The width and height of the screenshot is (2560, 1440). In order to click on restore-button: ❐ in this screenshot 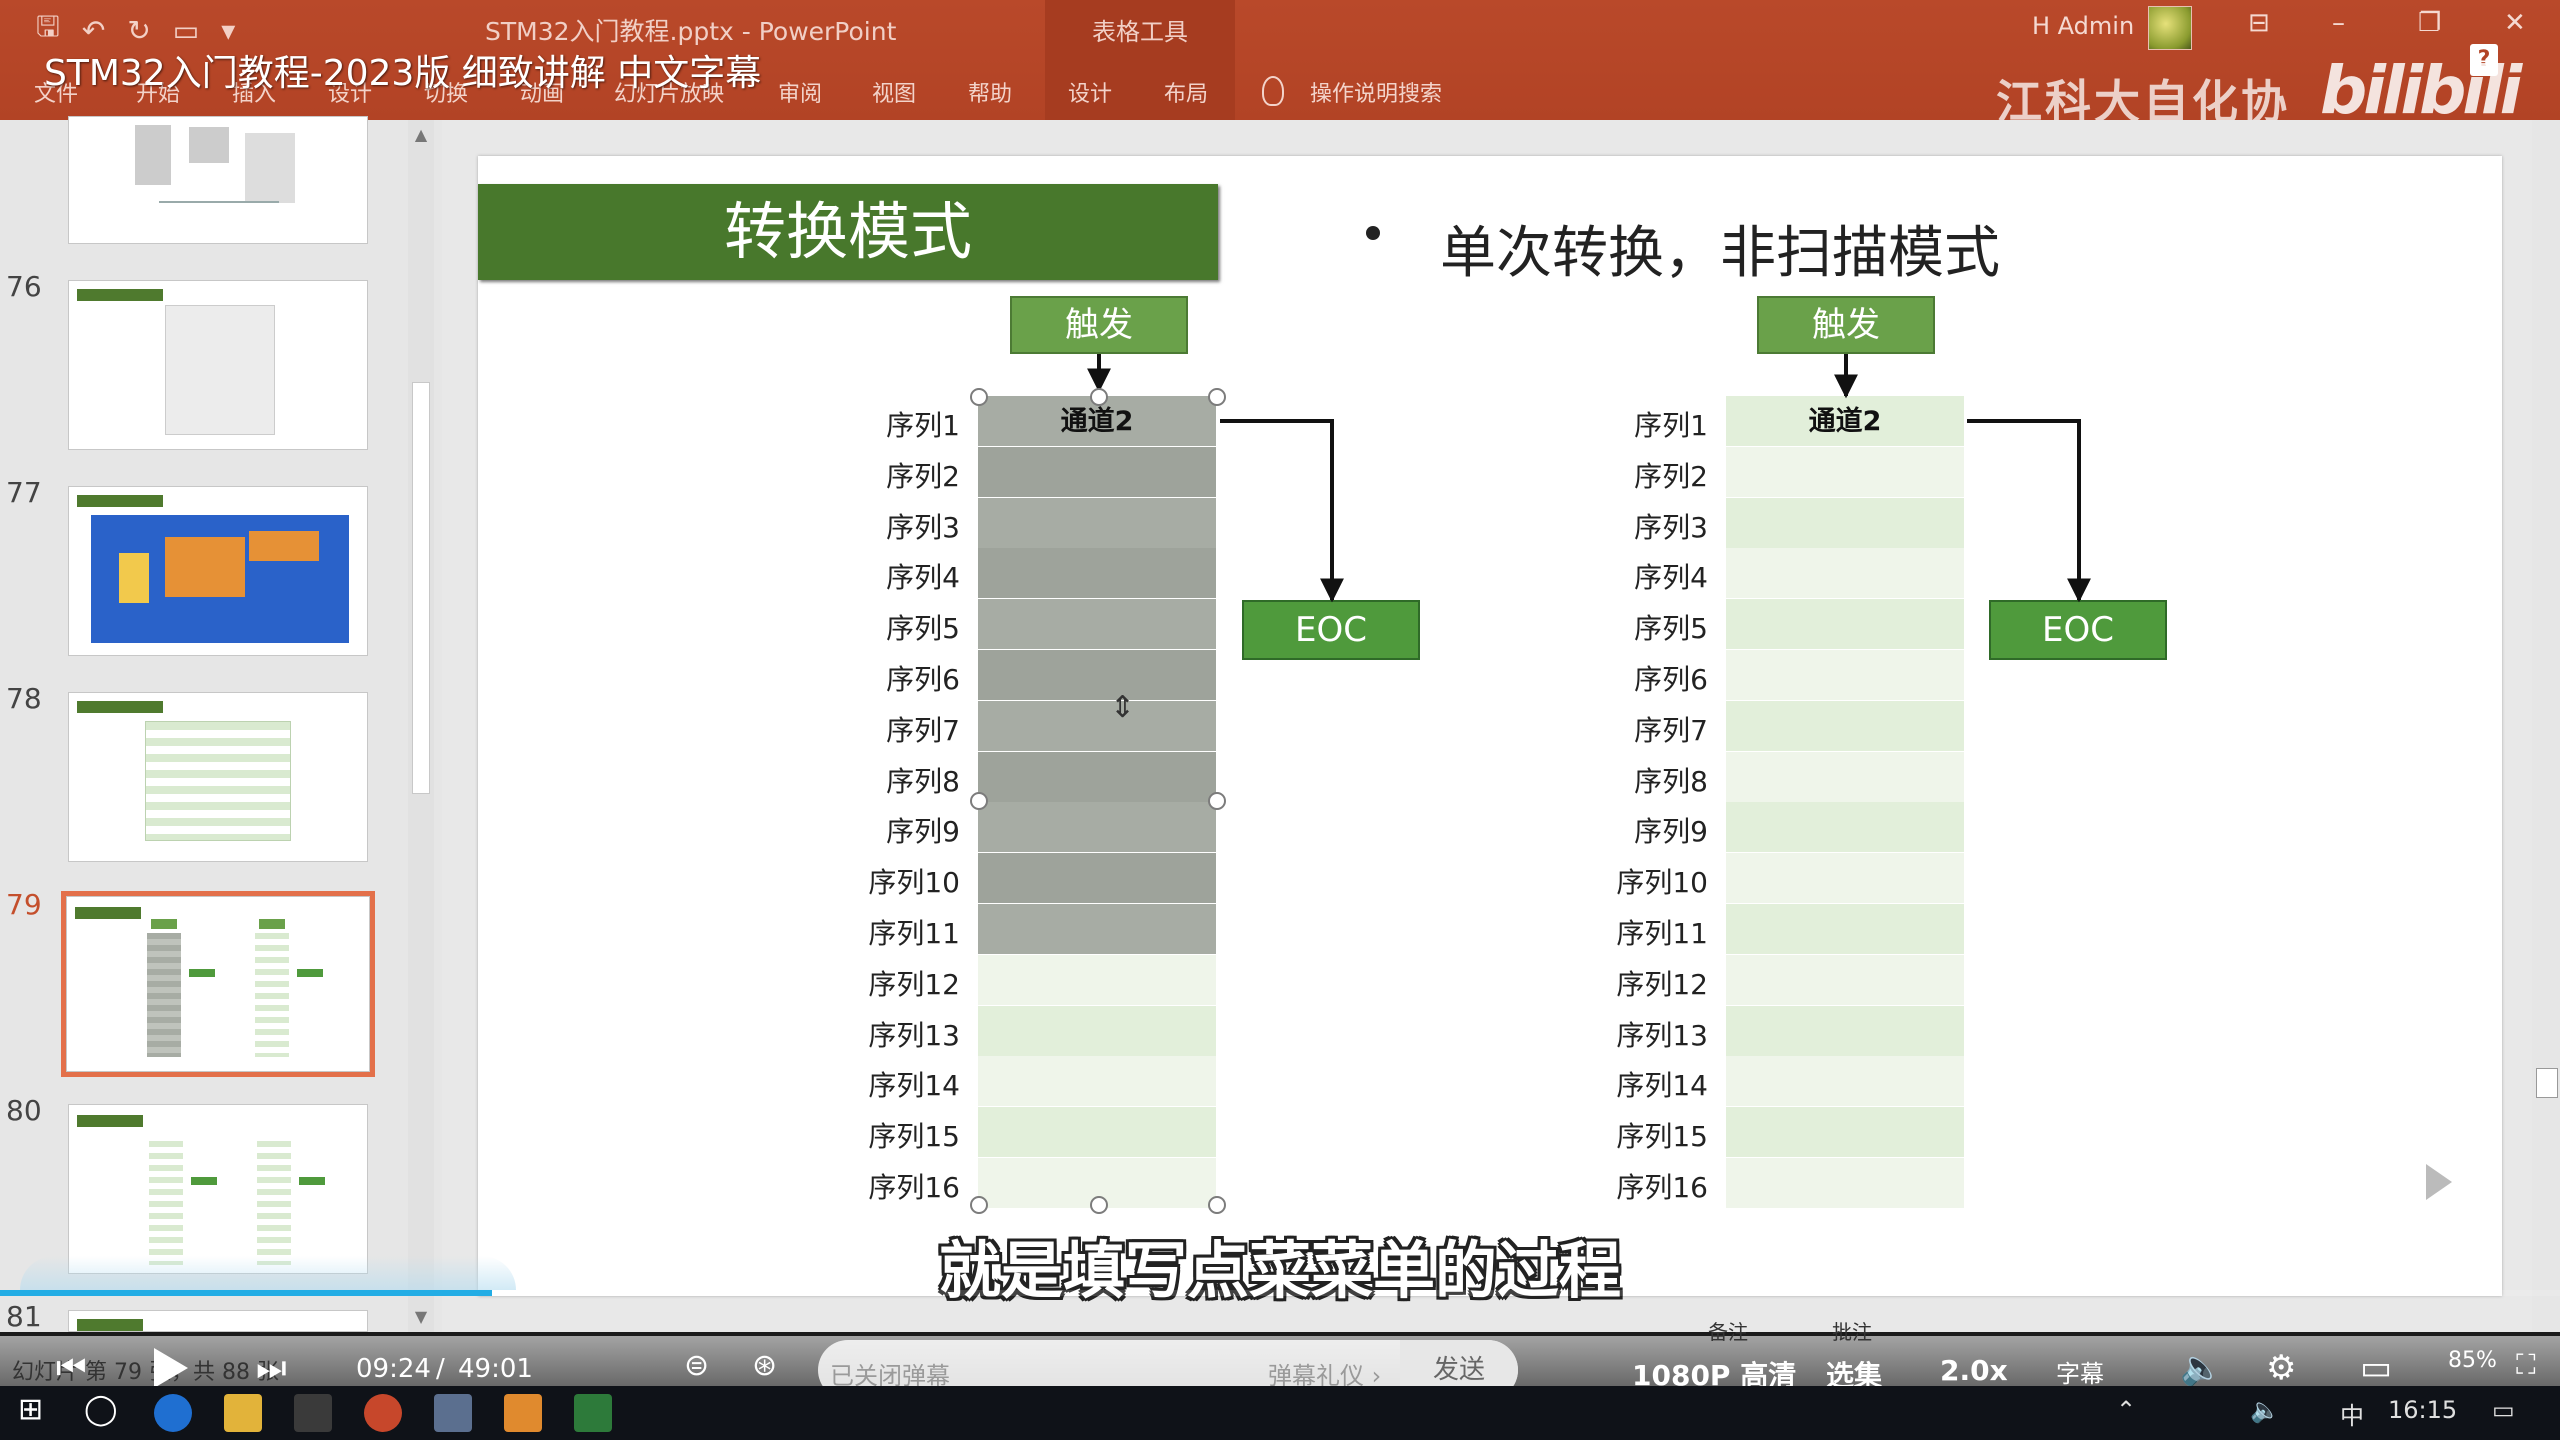, I will do `click(2429, 23)`.